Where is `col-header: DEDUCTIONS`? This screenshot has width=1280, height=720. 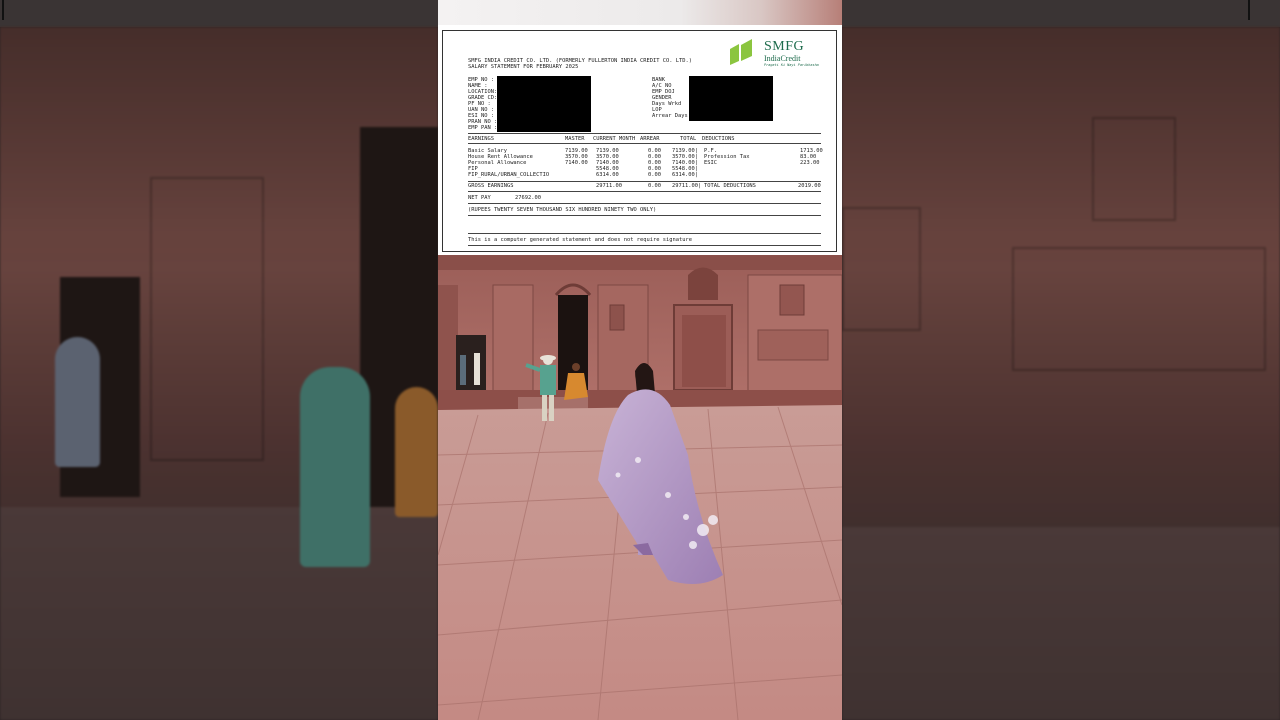
col-header: DEDUCTIONS is located at coordinates (718, 139).